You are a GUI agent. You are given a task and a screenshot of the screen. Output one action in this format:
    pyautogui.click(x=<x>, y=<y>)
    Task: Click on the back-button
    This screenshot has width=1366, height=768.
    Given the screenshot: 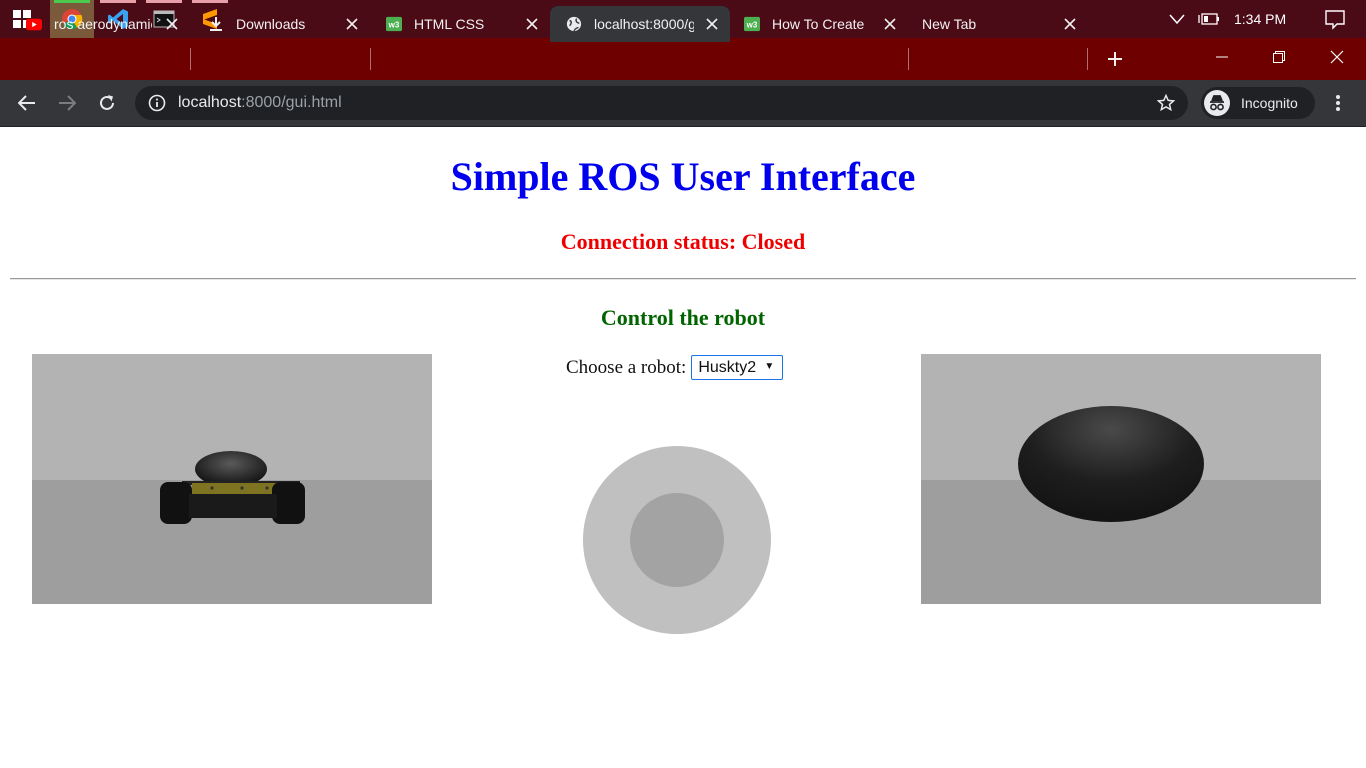 What is the action you would take?
    pyautogui.click(x=27, y=103)
    